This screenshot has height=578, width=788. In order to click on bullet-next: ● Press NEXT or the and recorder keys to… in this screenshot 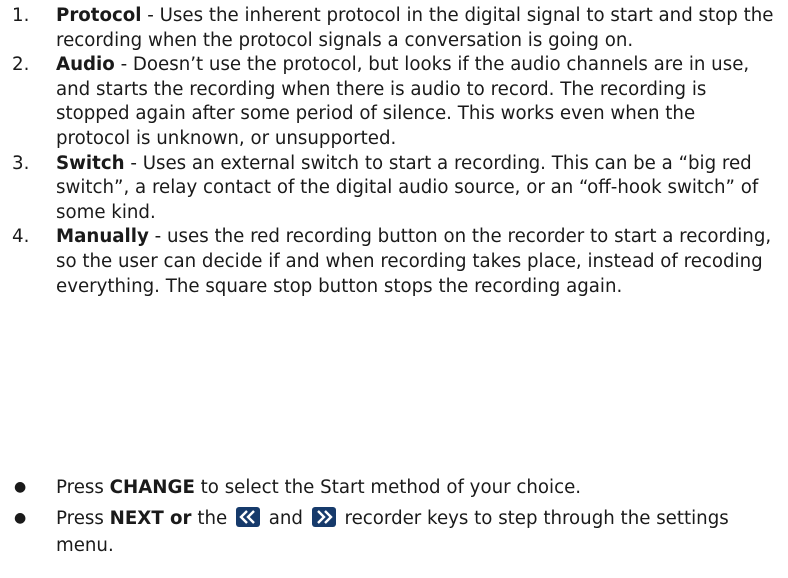, I will do `click(394, 532)`.